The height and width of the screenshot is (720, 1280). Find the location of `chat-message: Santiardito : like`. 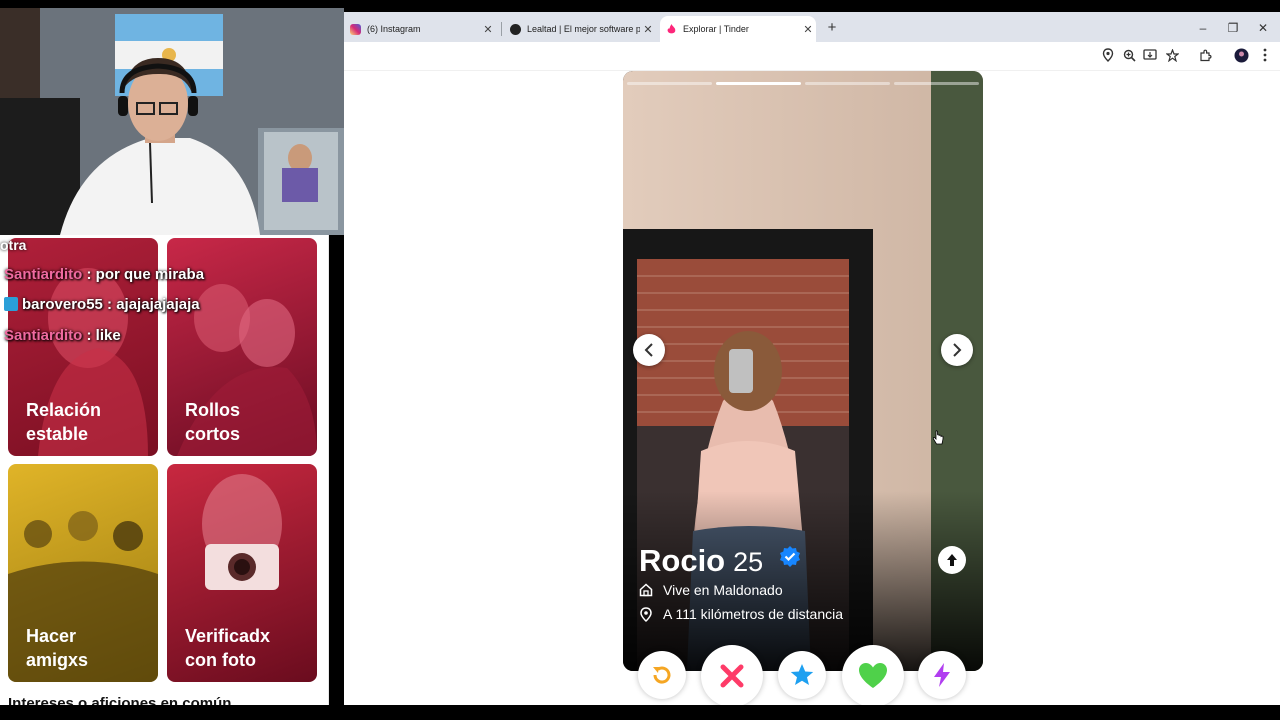

chat-message: Santiardito : like is located at coordinates (62, 335).